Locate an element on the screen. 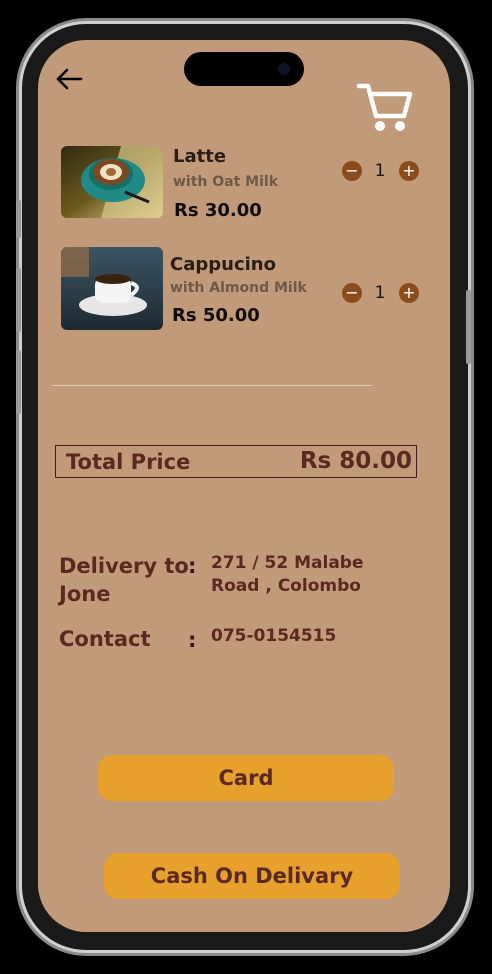 Image resolution: width=492 pixels, height=974 pixels. contact-value: 075-0154515 is located at coordinates (274, 636).